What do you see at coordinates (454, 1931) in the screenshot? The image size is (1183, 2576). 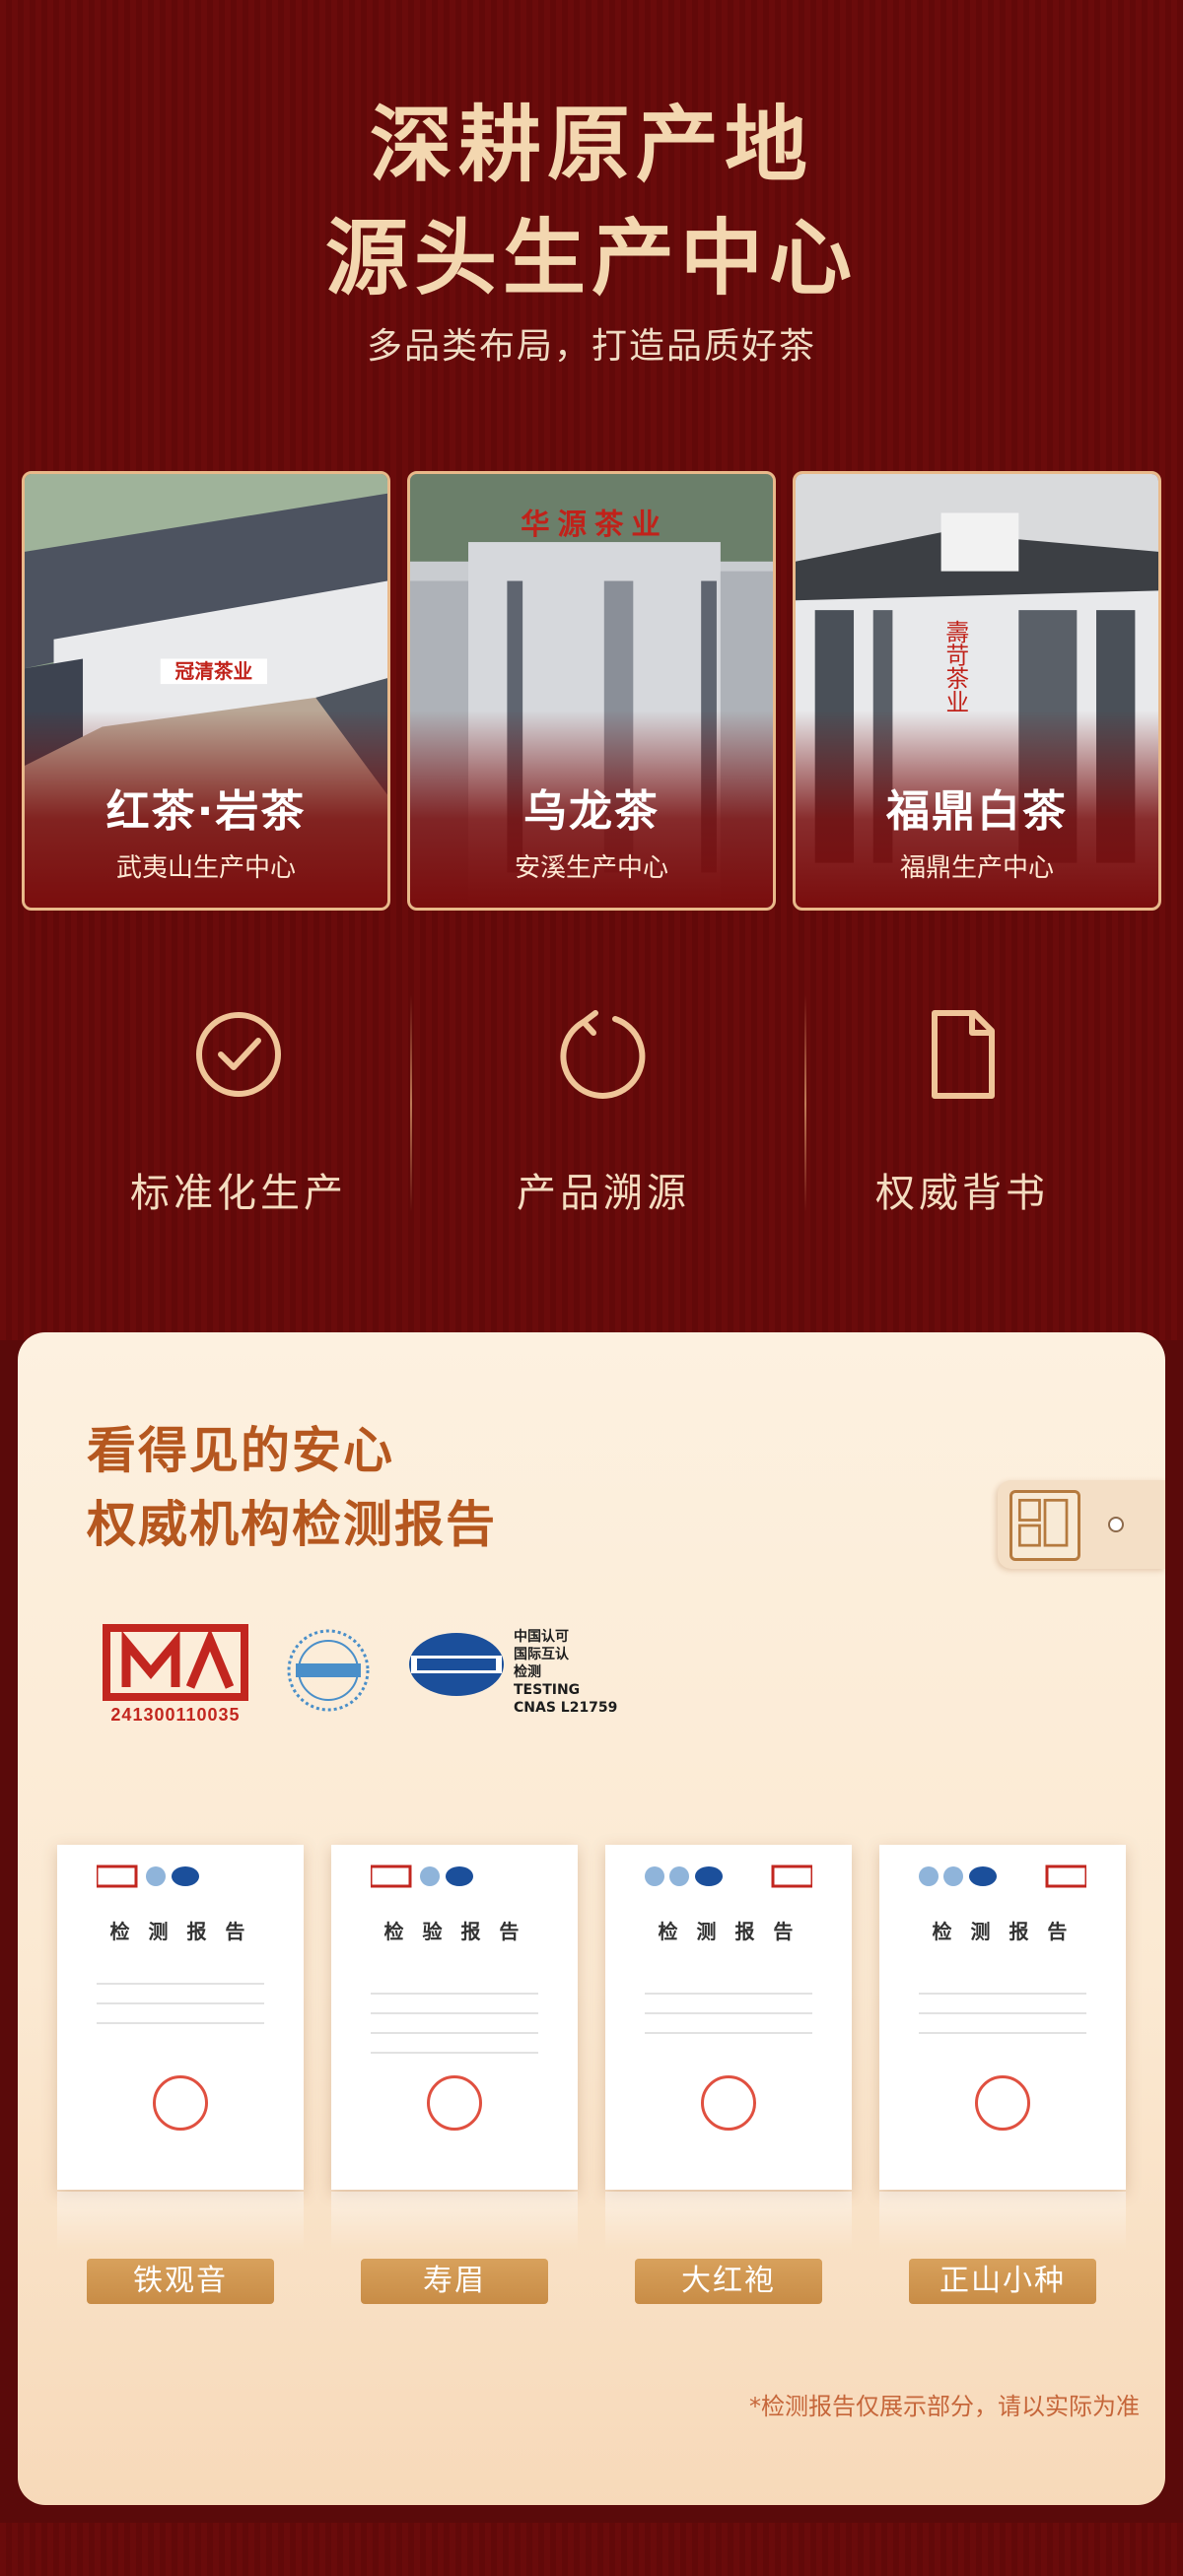 I see `report-title: 检 验 报 告` at bounding box center [454, 1931].